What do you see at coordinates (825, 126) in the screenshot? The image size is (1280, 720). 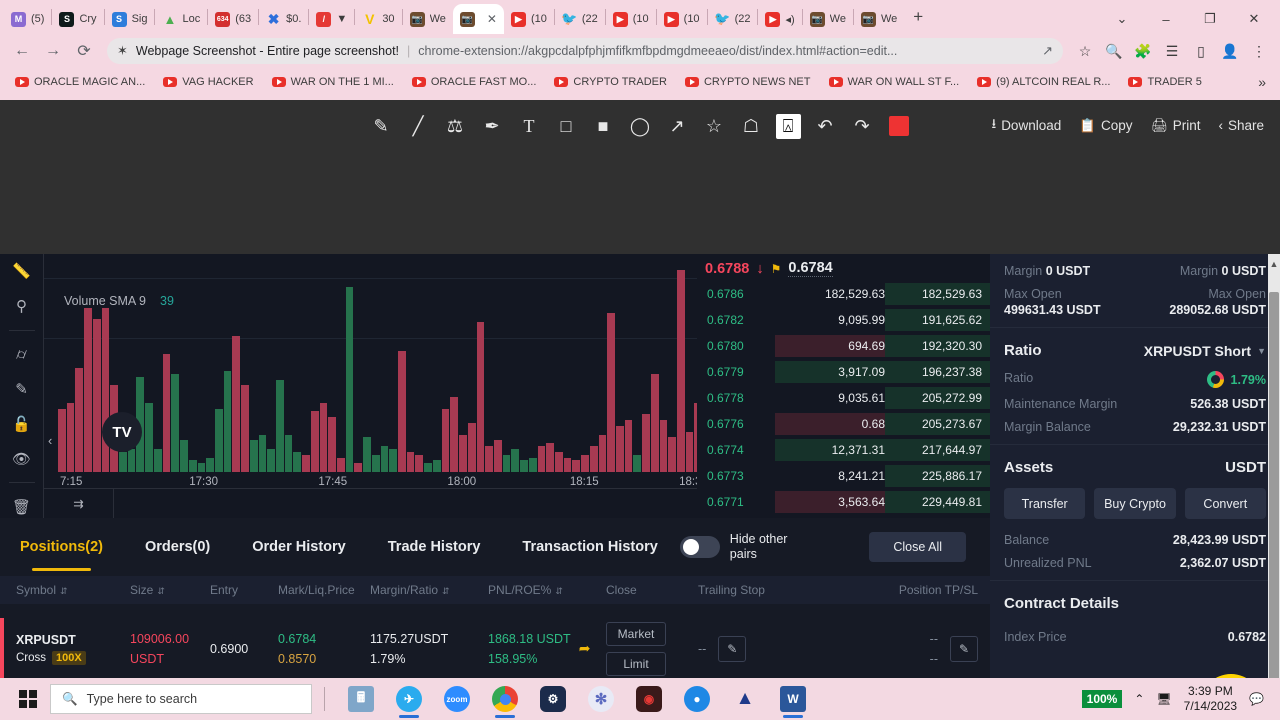 I see `undo-icon: ↶` at bounding box center [825, 126].